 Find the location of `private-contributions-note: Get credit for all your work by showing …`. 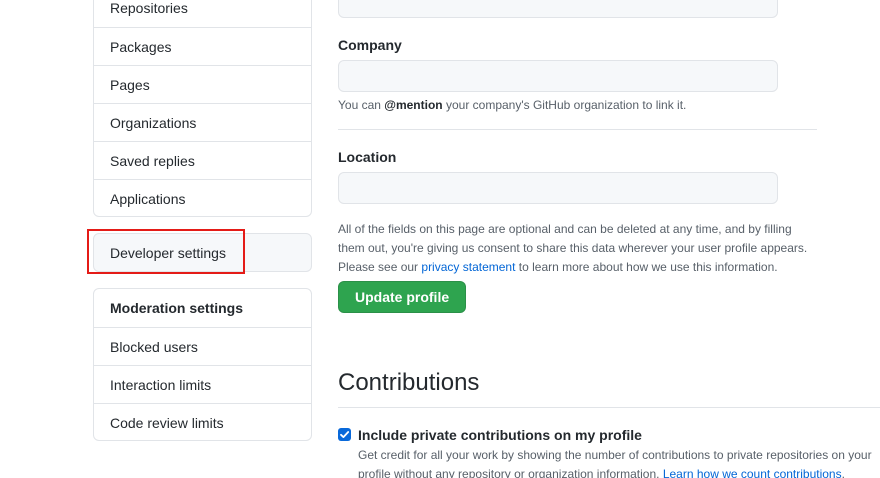

private-contributions-note: Get credit for all your work by showing … is located at coordinates (619, 462).